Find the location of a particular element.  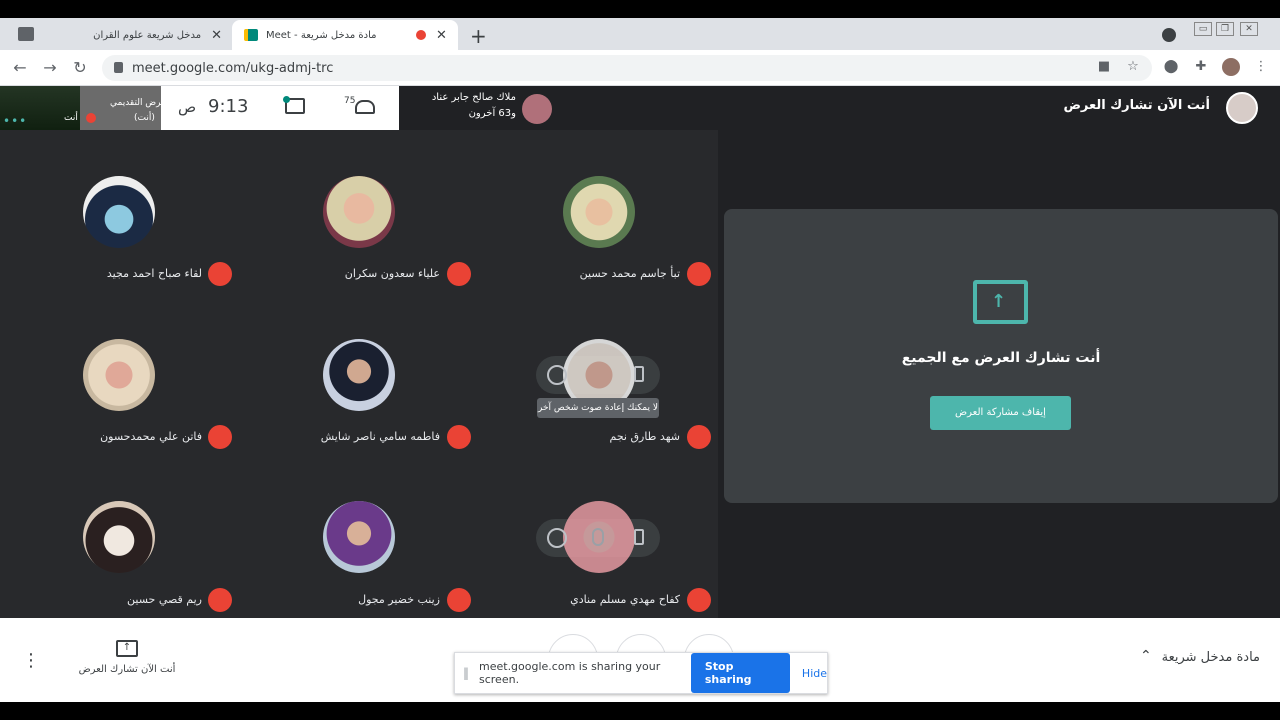

participant-name: فاتن علي محمدحسون is located at coordinates (151, 436).